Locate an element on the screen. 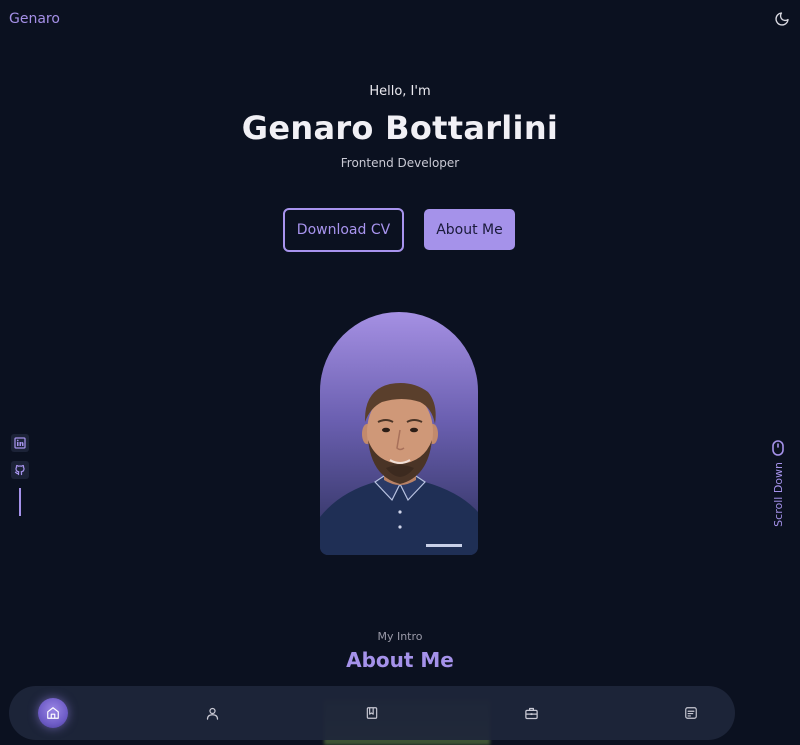 The height and width of the screenshot is (745, 800). scroll-down-label: Scroll Down is located at coordinates (778, 494).